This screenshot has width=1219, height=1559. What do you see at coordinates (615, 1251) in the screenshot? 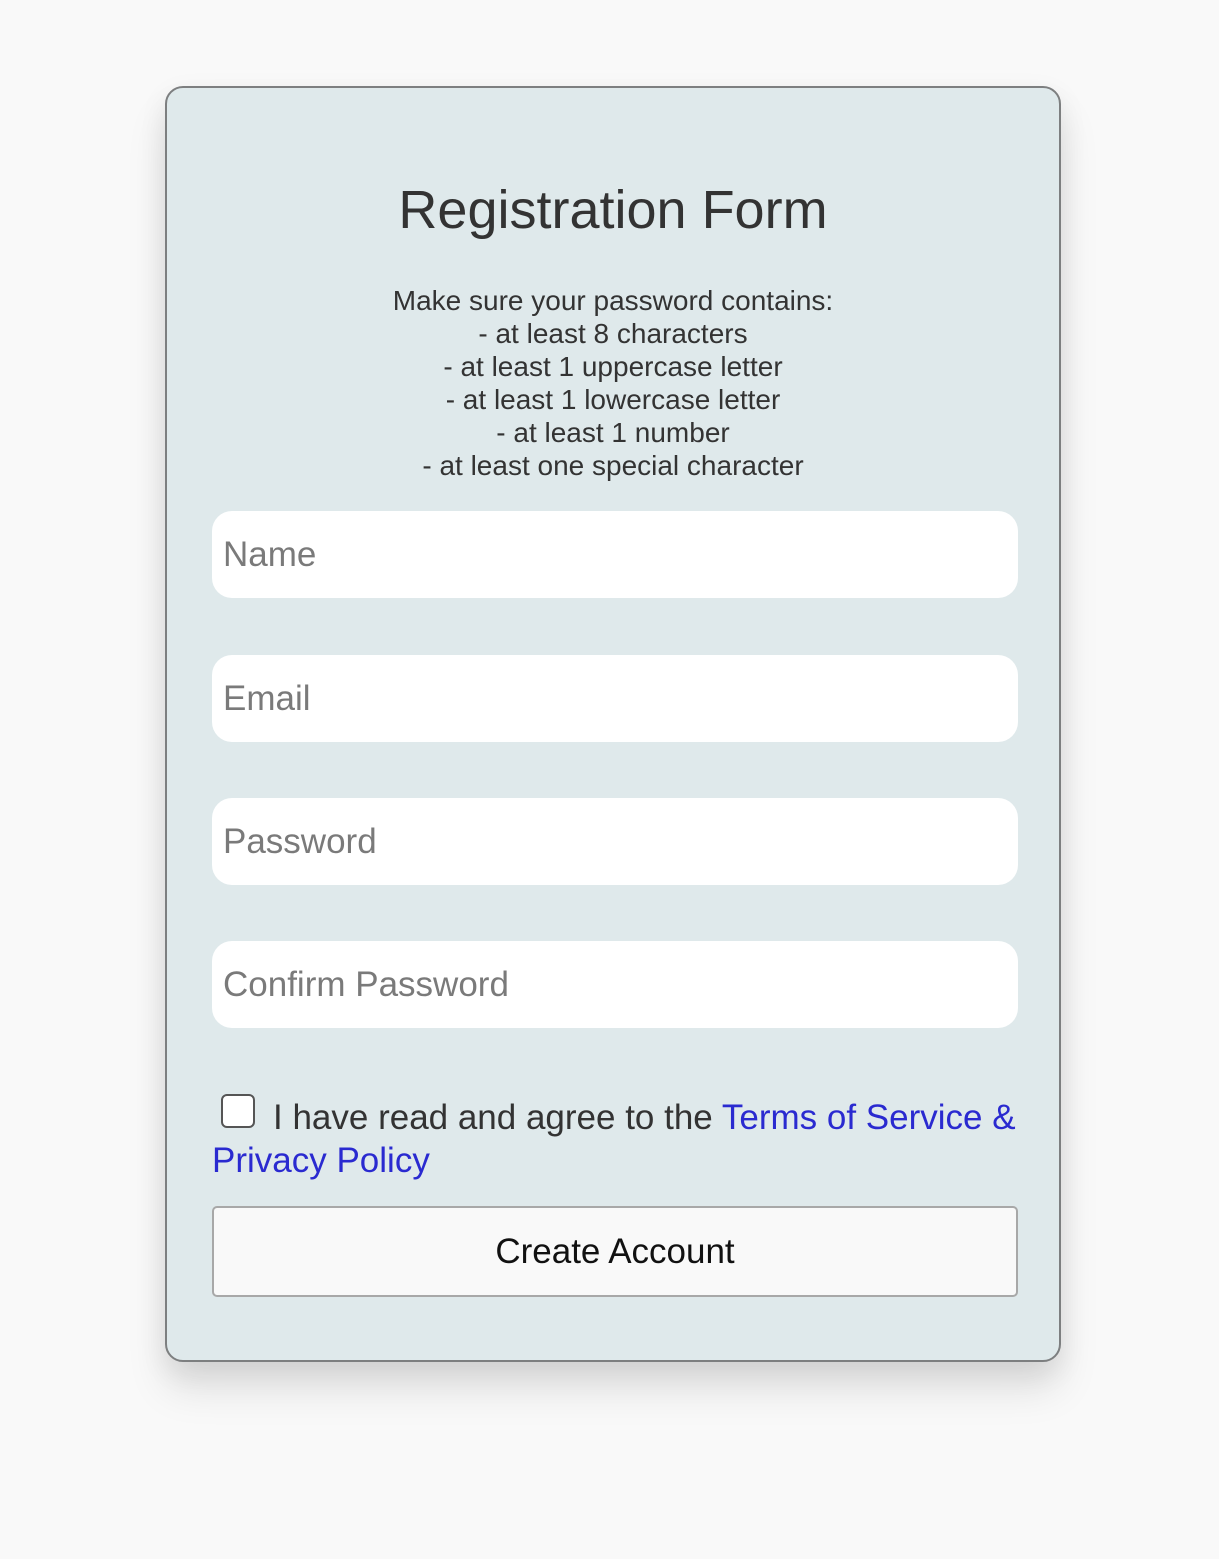
I see `create-account-button: Create Account` at bounding box center [615, 1251].